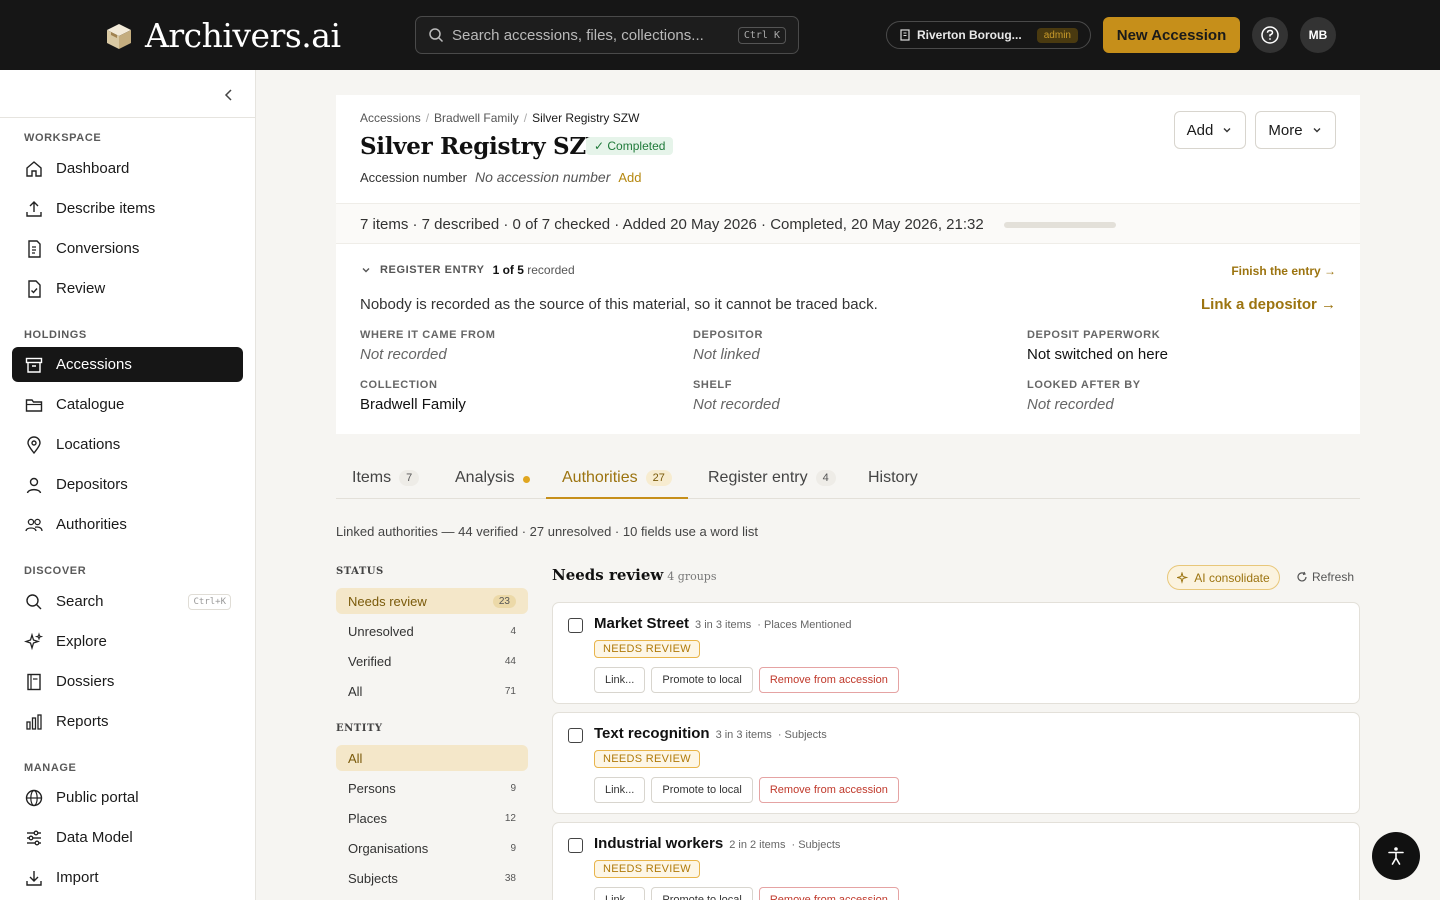  Describe the element at coordinates (127, 524) in the screenshot. I see `sidebar-item-authorities: Authorities` at that location.